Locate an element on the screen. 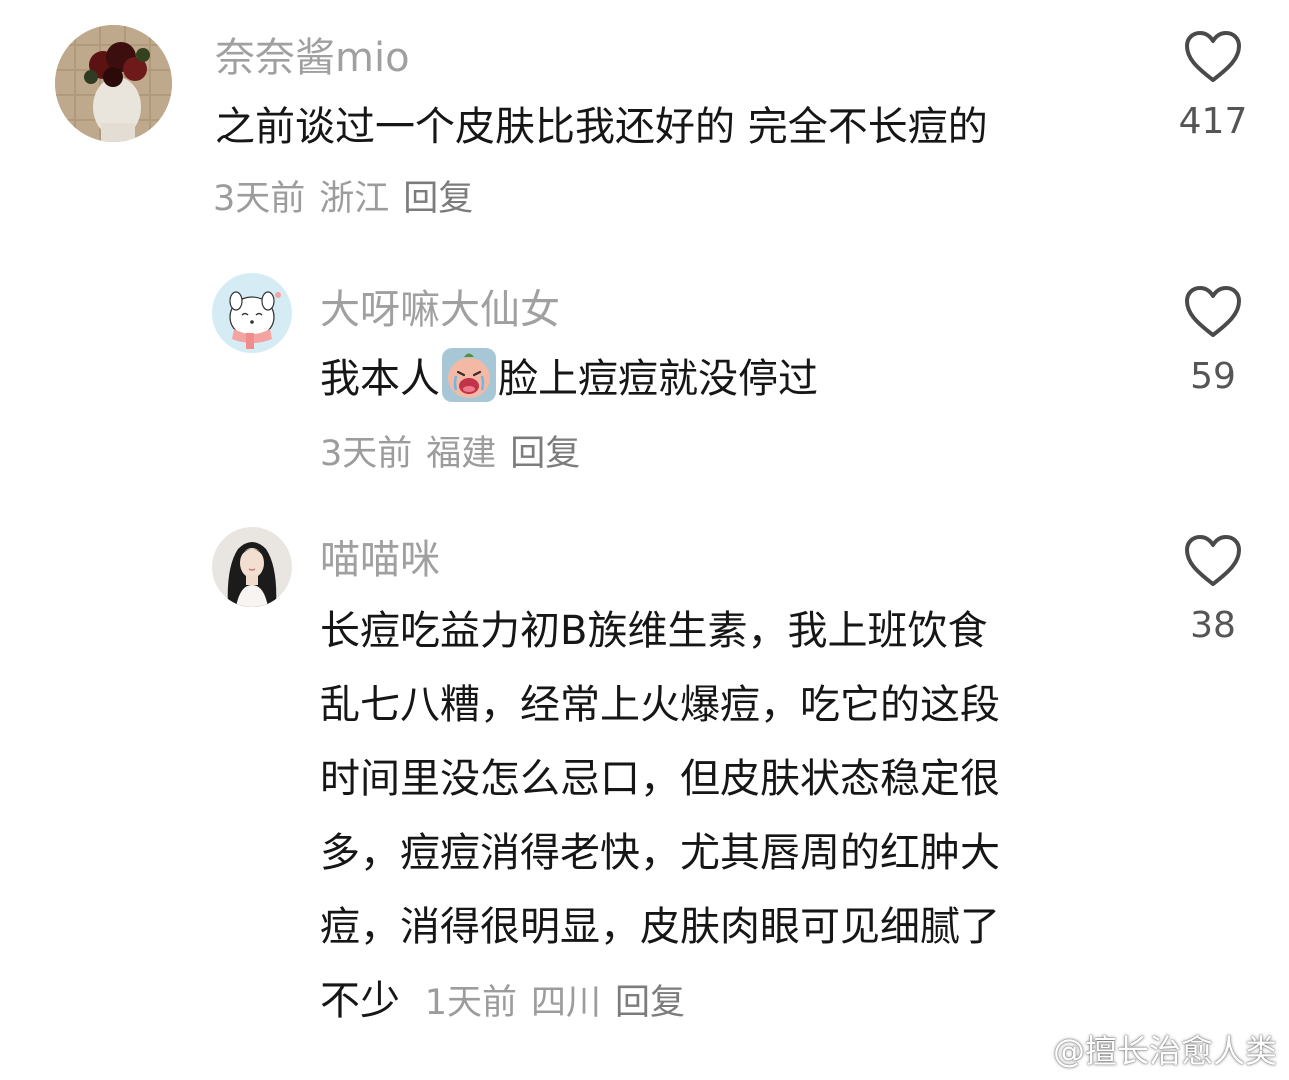 This screenshot has height=1080, width=1289. like-count: 59 is located at coordinates (1213, 376).